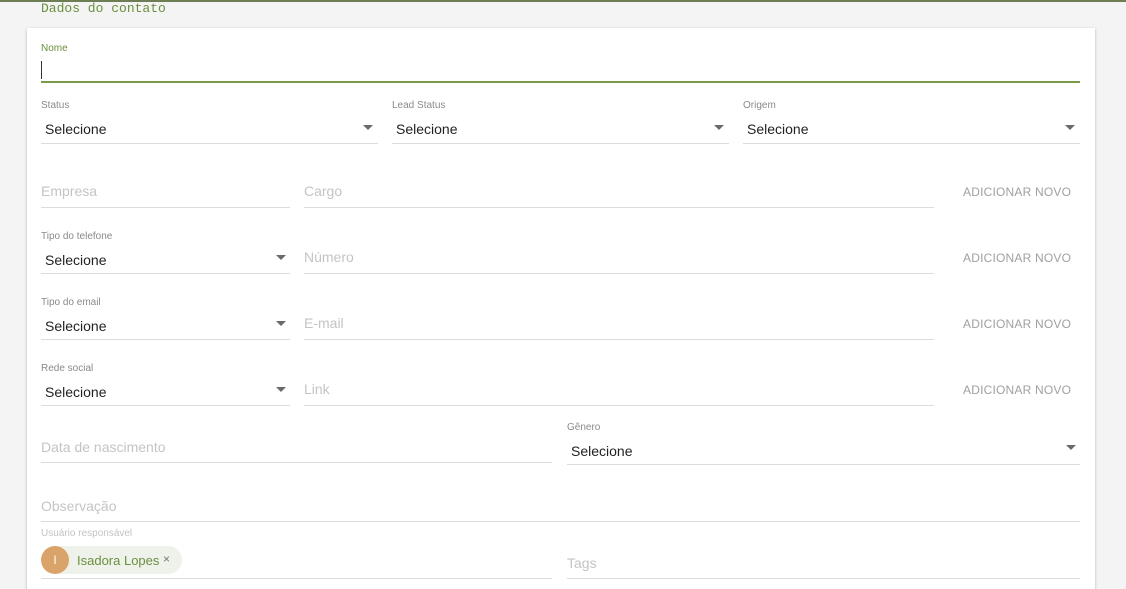 Image resolution: width=1126 pixels, height=589 pixels. What do you see at coordinates (619, 339) in the screenshot?
I see `email-underline` at bounding box center [619, 339].